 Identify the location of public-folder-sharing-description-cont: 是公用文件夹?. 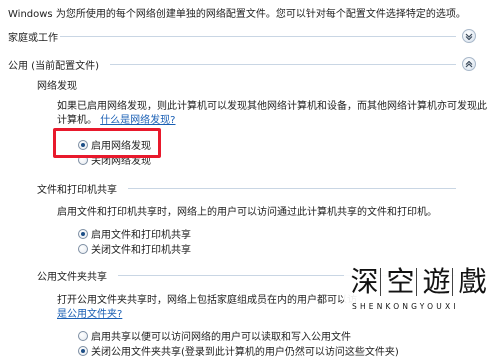
(89, 314).